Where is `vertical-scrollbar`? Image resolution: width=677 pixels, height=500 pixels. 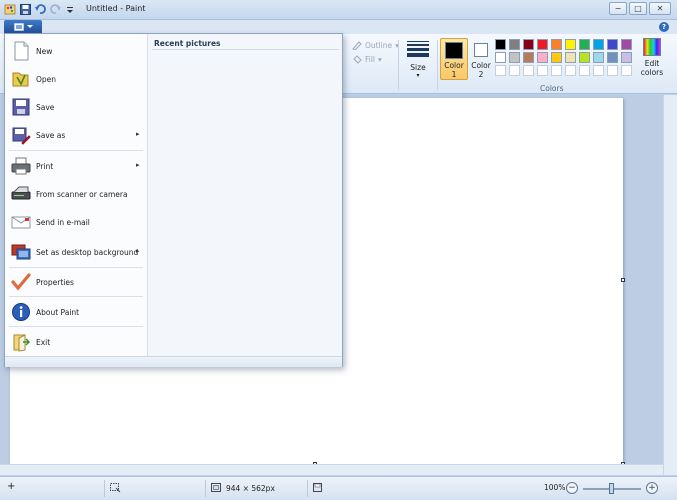 vertical-scrollbar is located at coordinates (670, 285).